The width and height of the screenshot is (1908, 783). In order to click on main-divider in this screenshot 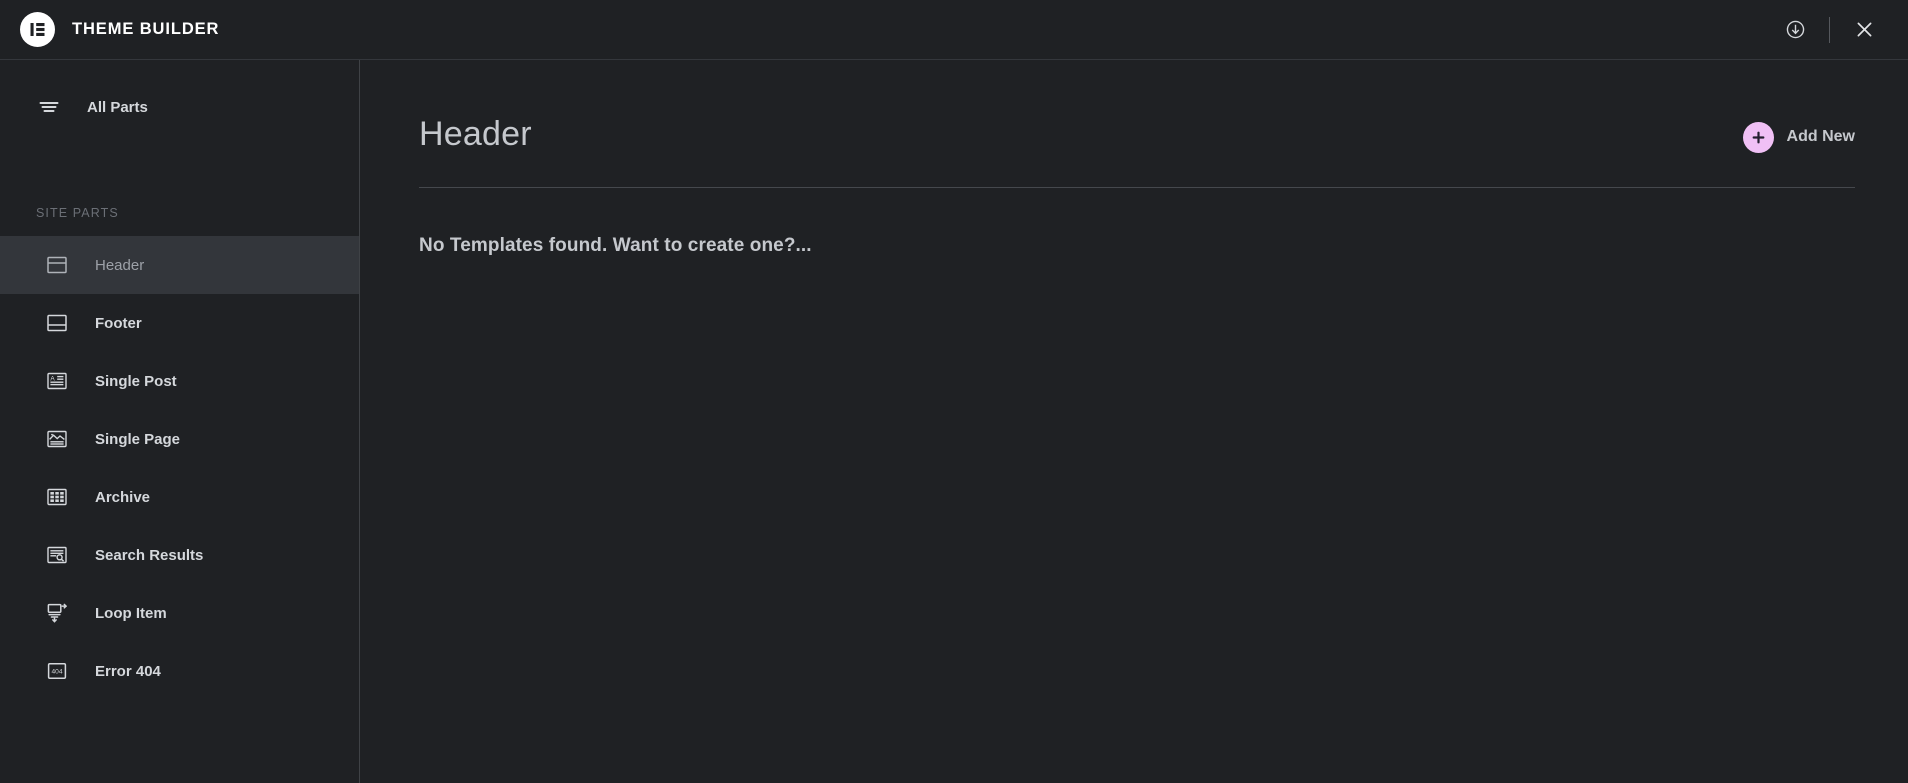, I will do `click(1137, 187)`.